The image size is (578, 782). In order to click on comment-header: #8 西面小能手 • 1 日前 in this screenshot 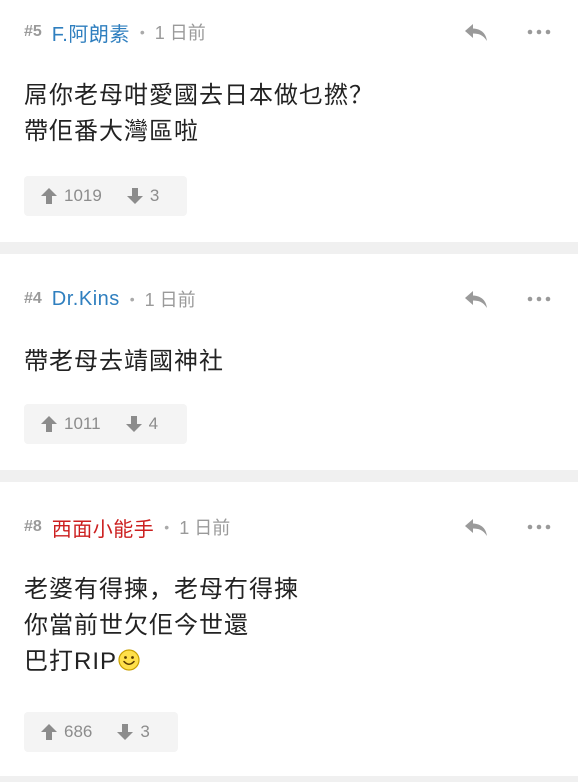, I will do `click(289, 527)`.